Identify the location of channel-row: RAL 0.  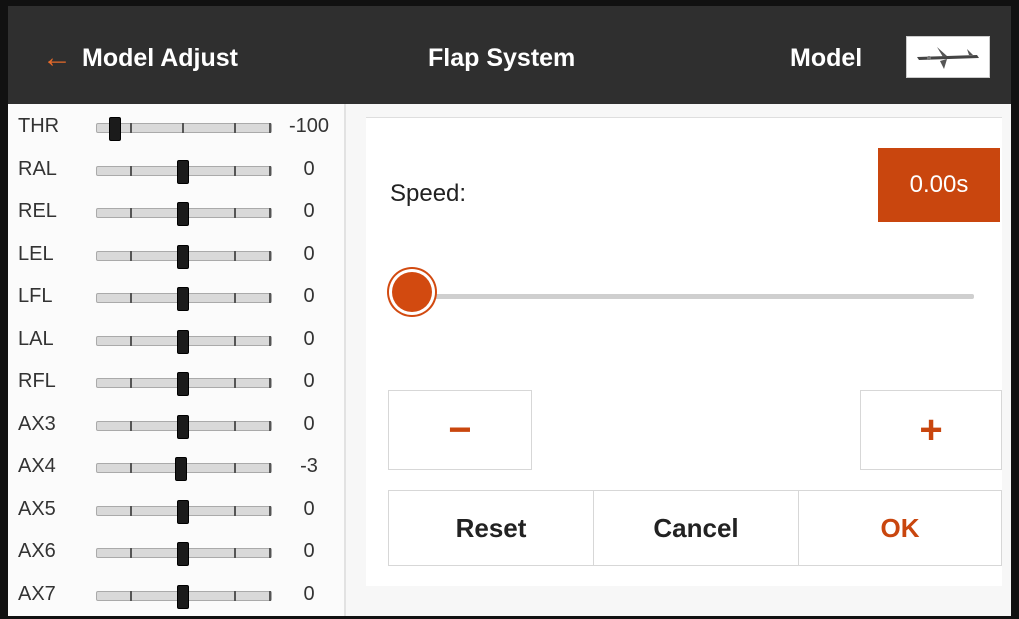
(176, 168).